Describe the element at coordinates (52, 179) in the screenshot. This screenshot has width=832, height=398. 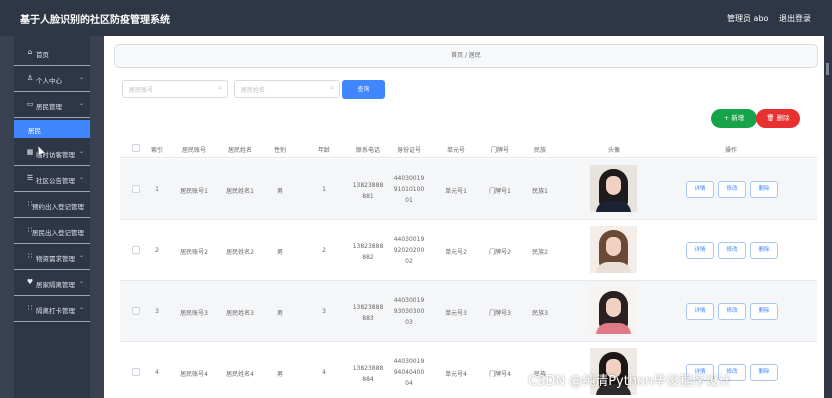
I see `sidebar-item-notices: ☰ 社区公告管理 ⌄` at that location.